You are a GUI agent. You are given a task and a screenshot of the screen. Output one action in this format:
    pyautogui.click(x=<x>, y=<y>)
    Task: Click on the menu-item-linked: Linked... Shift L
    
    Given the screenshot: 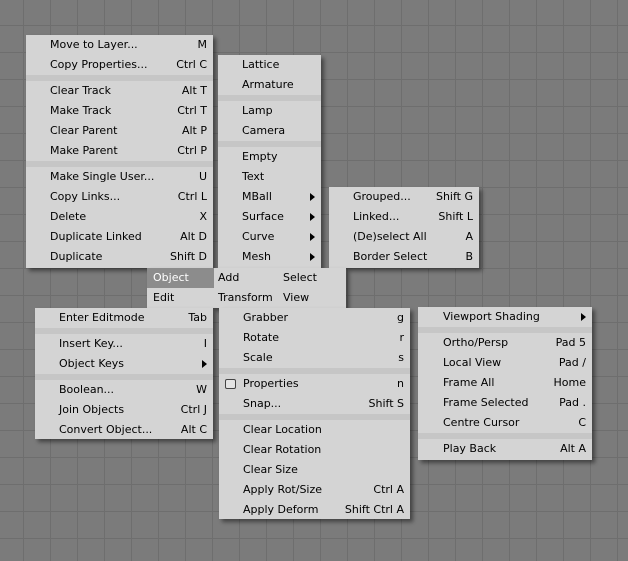 What is the action you would take?
    pyautogui.click(x=404, y=217)
    